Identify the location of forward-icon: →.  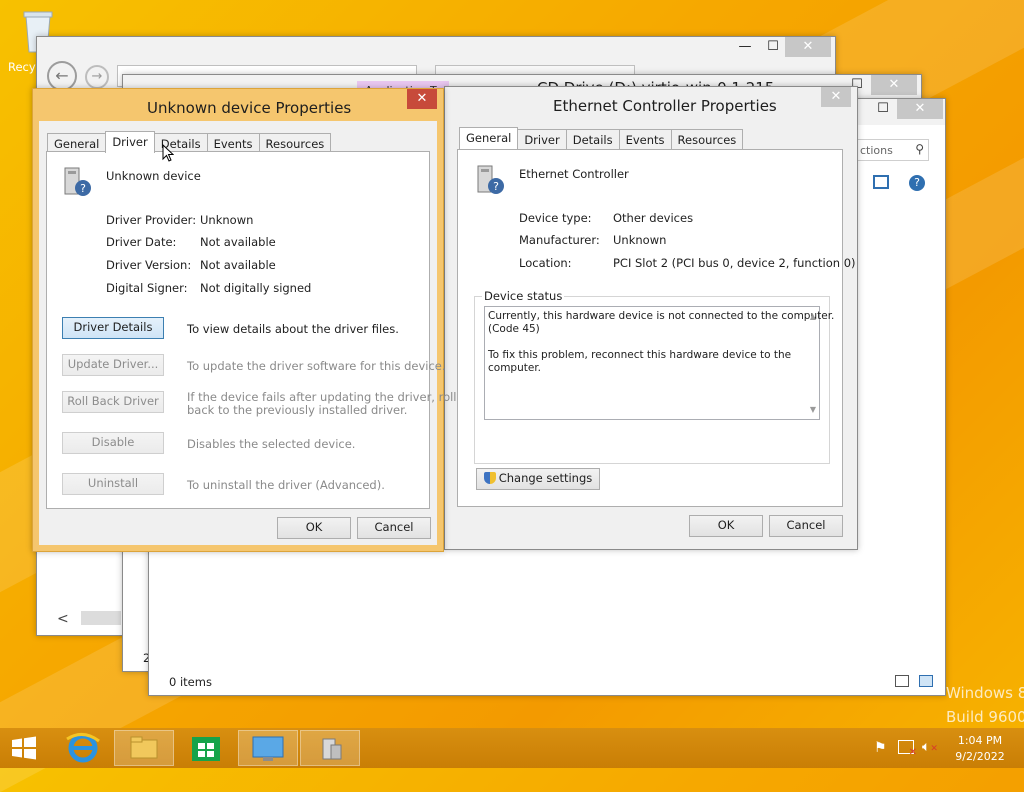
(97, 77).